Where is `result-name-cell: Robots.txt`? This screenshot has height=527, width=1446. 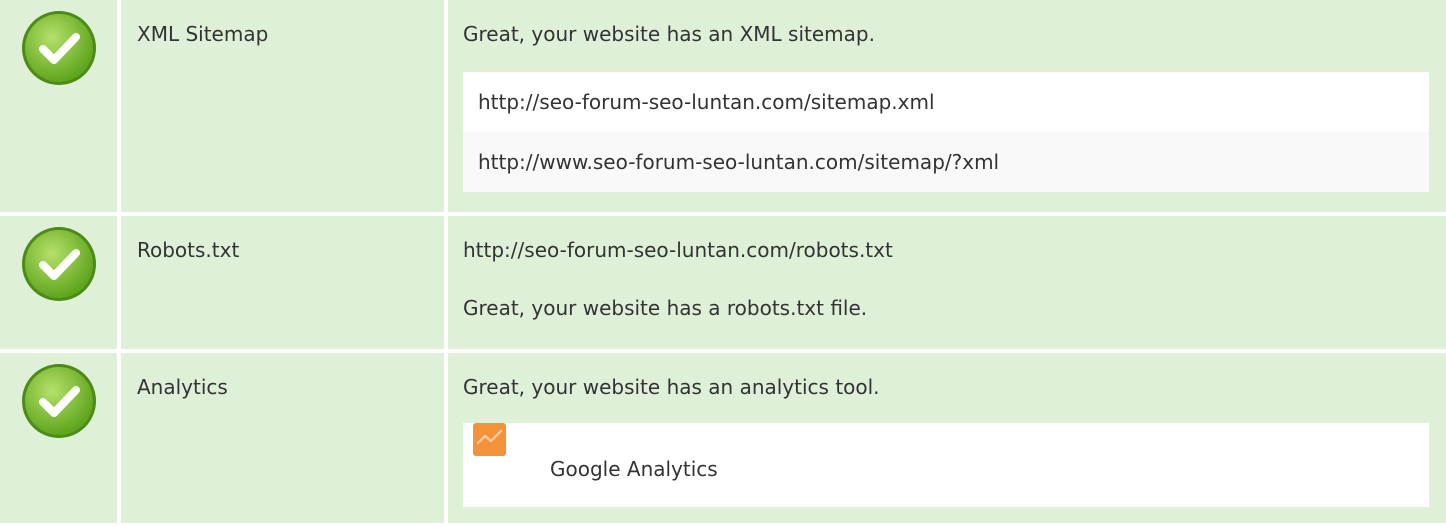
result-name-cell: Robots.txt is located at coordinates (282, 282).